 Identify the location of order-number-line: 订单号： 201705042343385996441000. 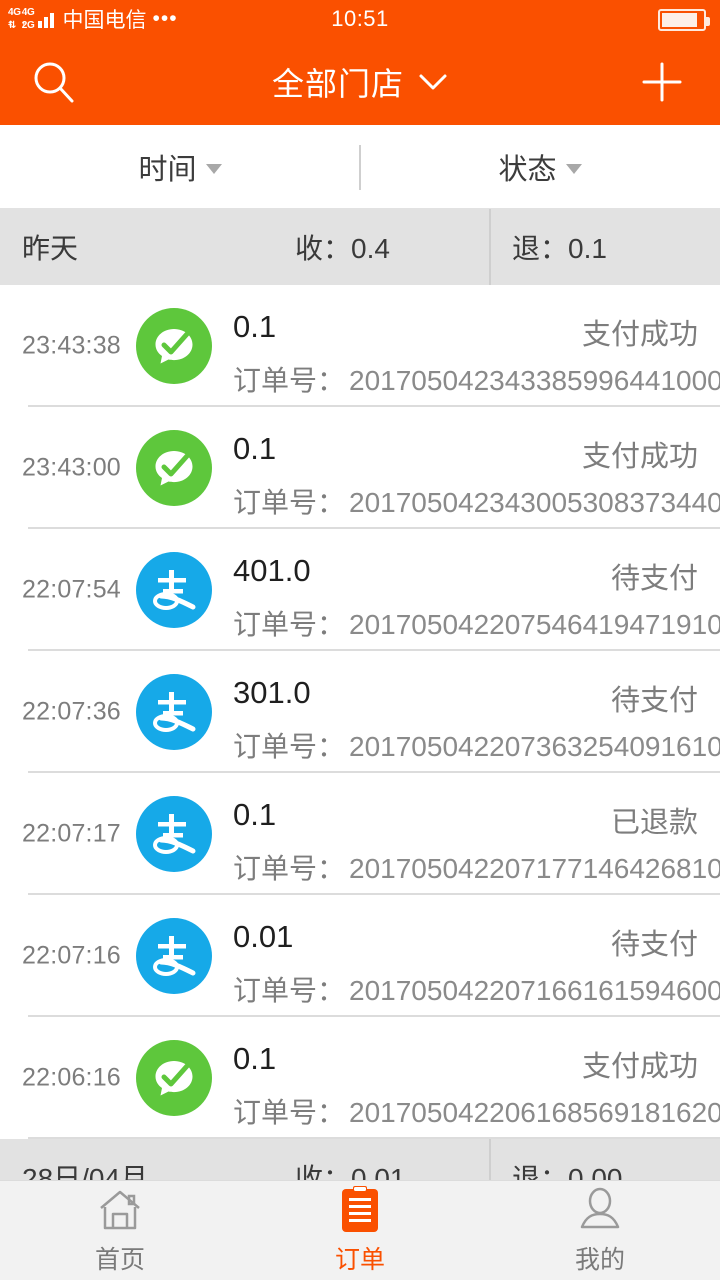
(476, 379).